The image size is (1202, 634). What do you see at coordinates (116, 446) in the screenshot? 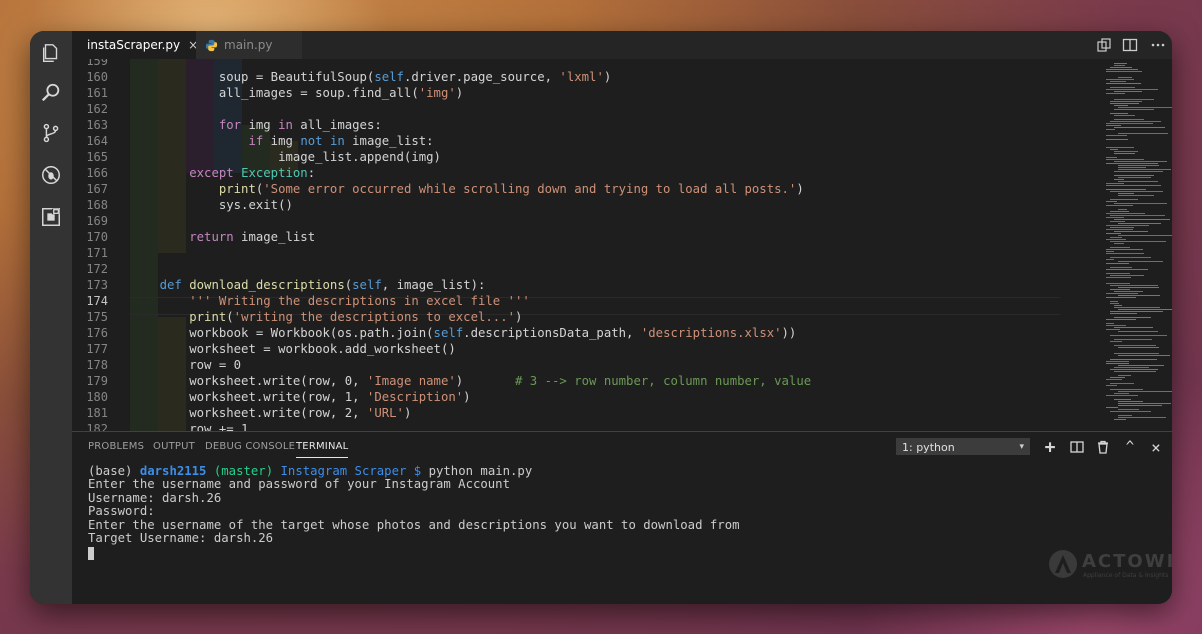
I see `tab-problems: PROBLEMS` at bounding box center [116, 446].